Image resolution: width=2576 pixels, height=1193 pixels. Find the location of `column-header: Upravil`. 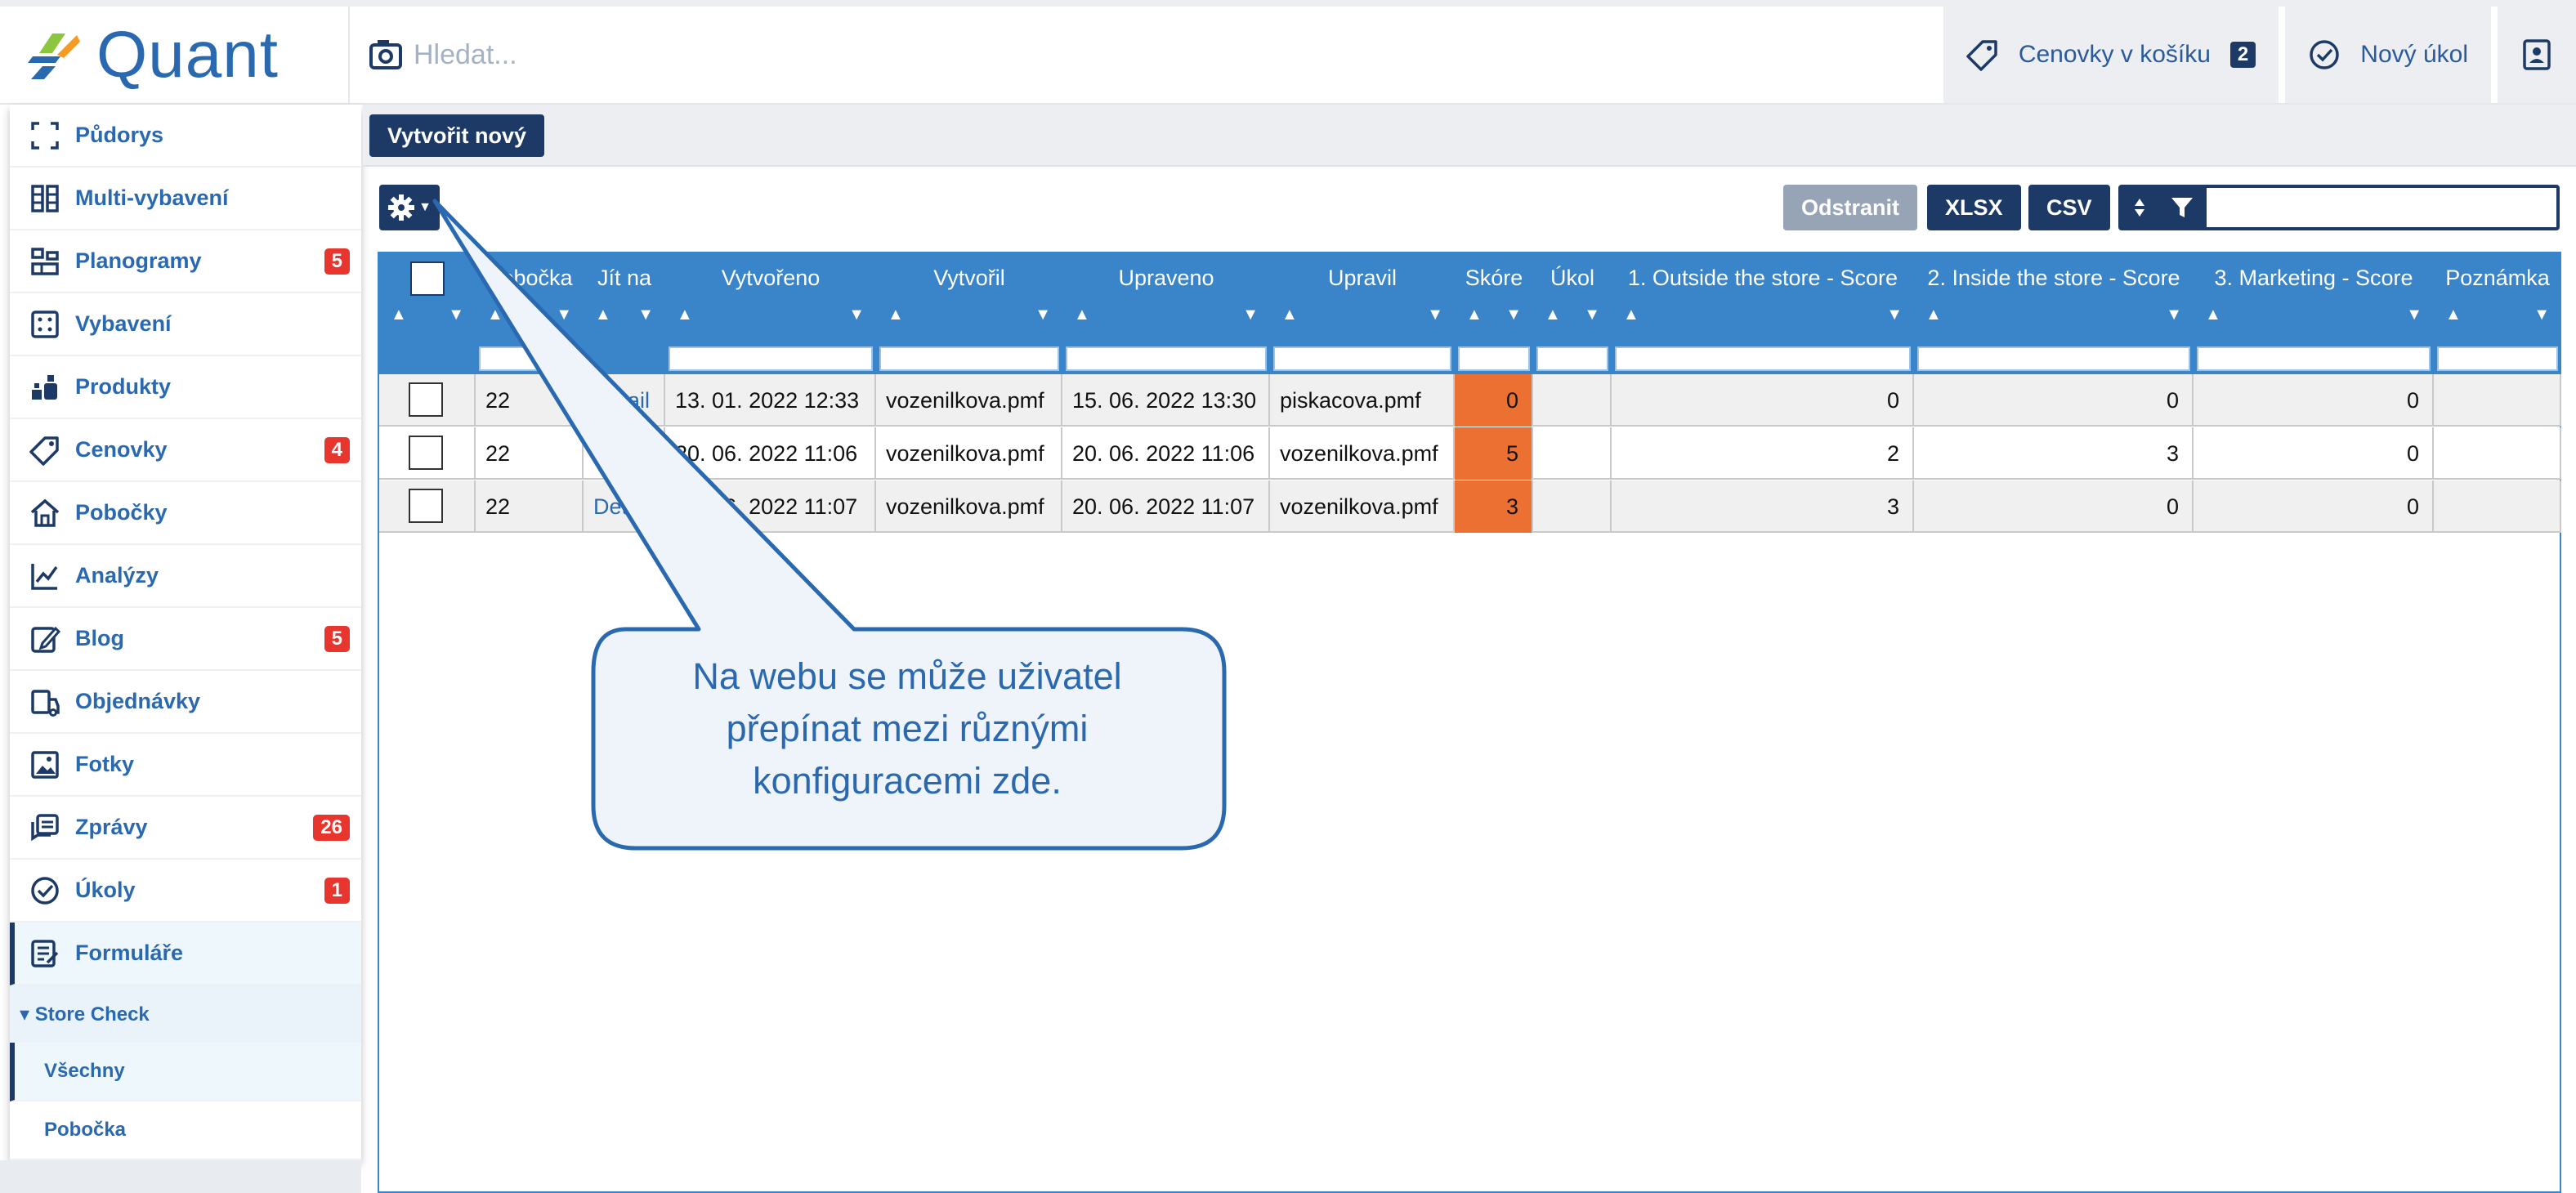

column-header: Upravil is located at coordinates (1362, 277).